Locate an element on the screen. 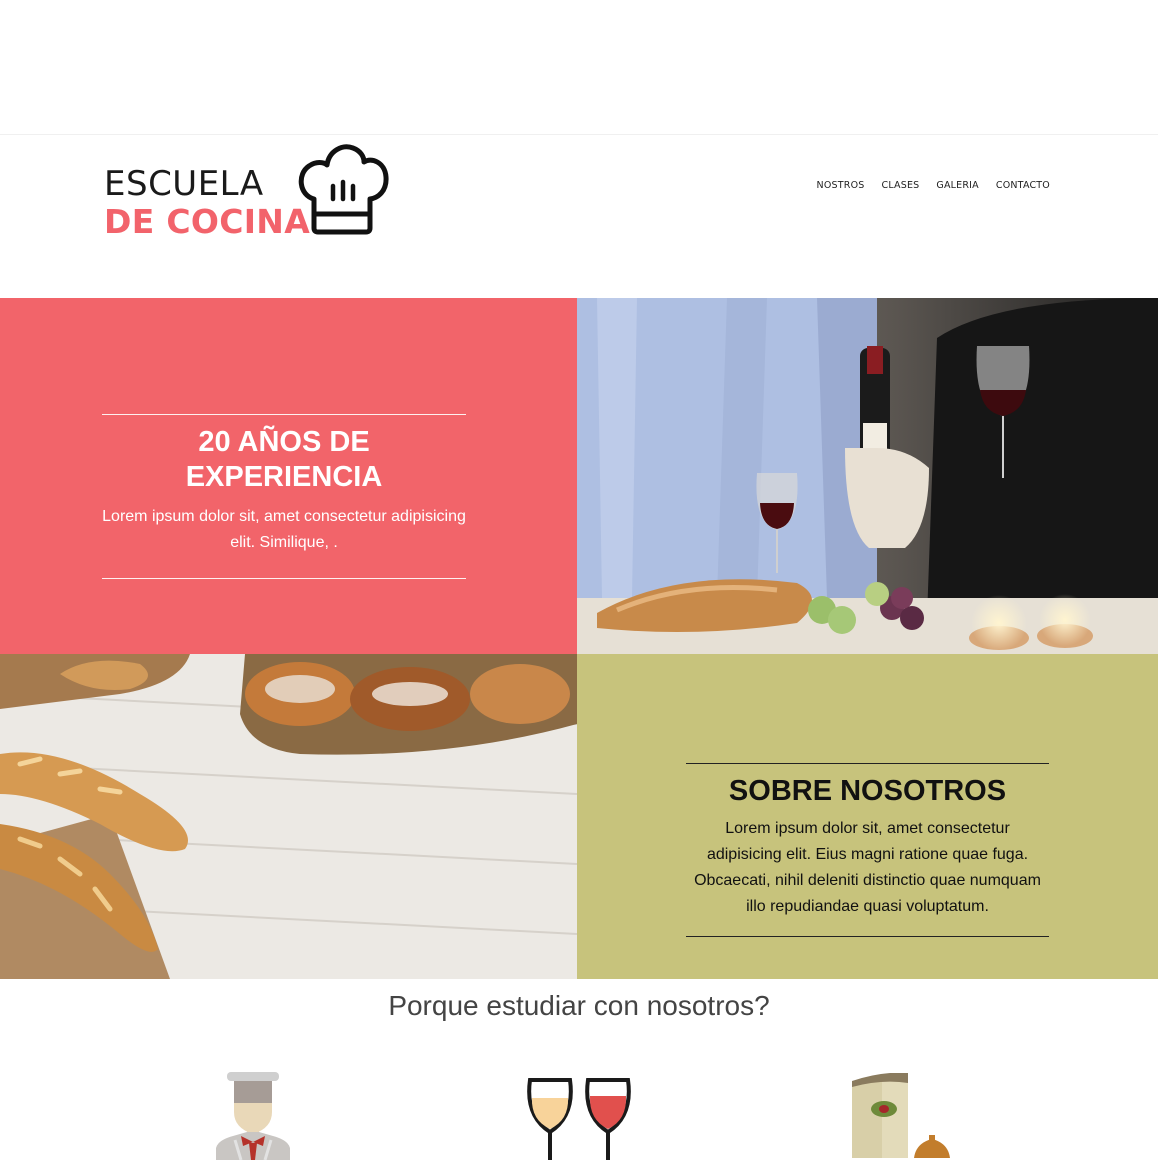 This screenshot has width=1158, height=1165. main-nav: NOSTROS CLASES GALERIA CONTACTO is located at coordinates (933, 185).